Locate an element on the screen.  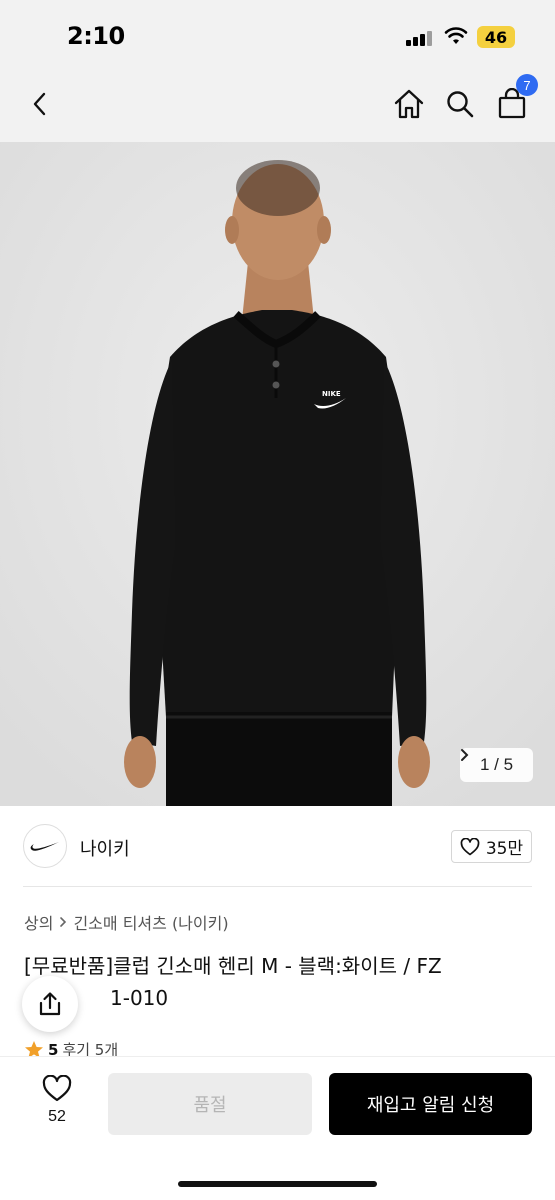
product-title-line2: 1-010 is located at coordinates (139, 998).